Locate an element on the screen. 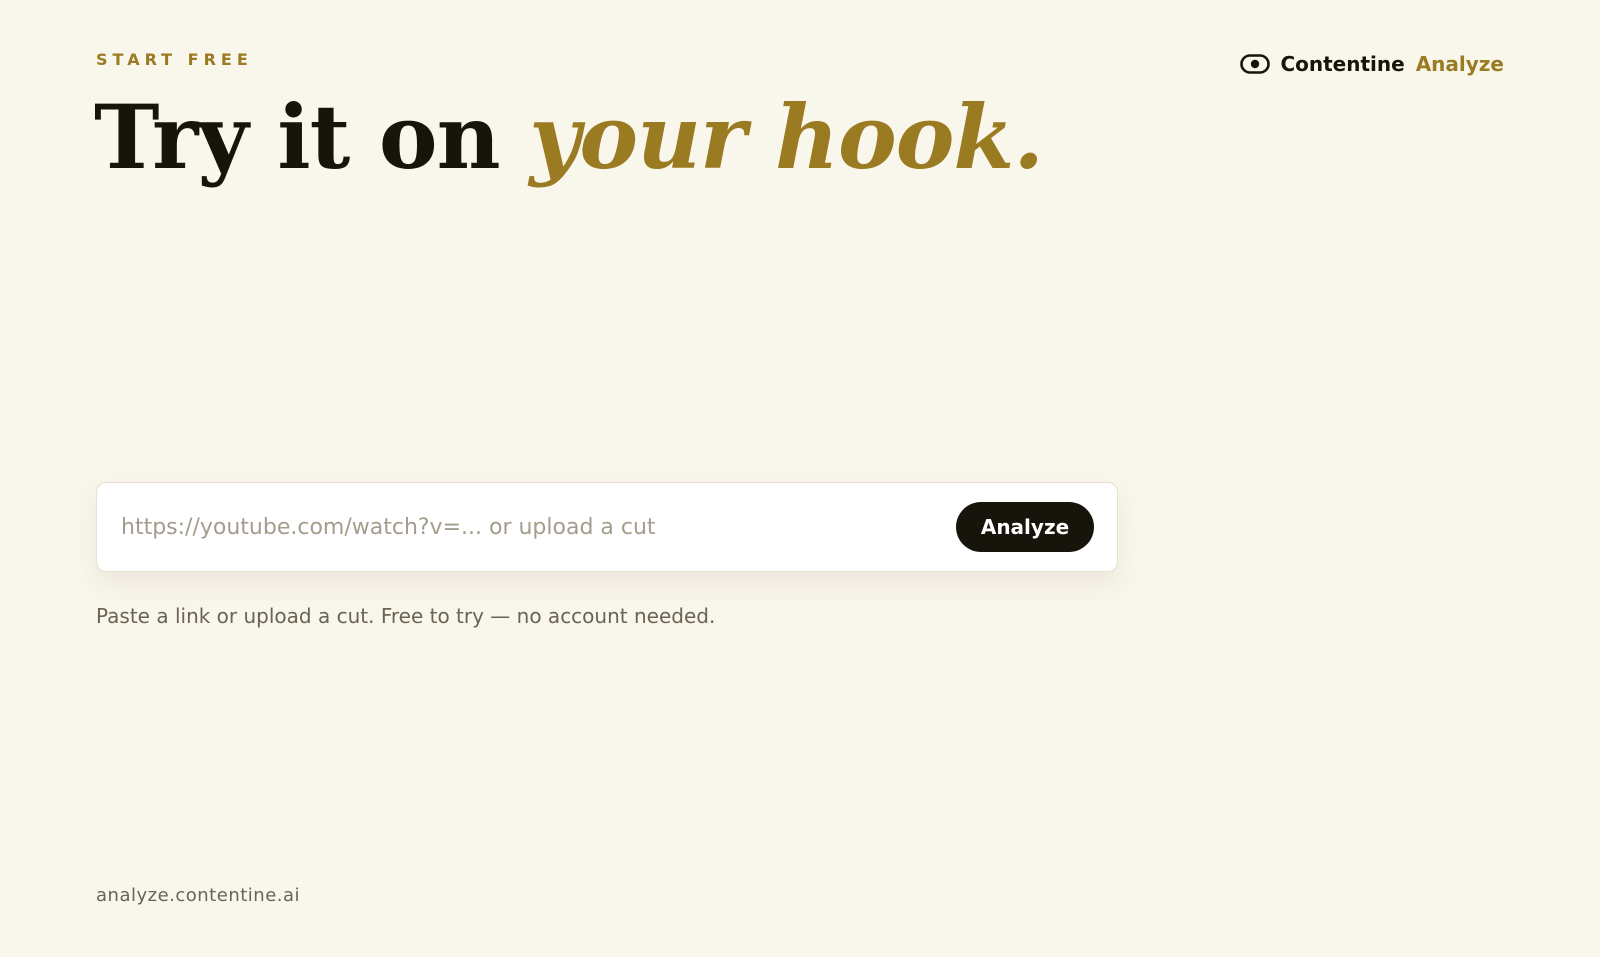 The image size is (1600, 957). brand-logo: Contentine Analyze is located at coordinates (1372, 64).